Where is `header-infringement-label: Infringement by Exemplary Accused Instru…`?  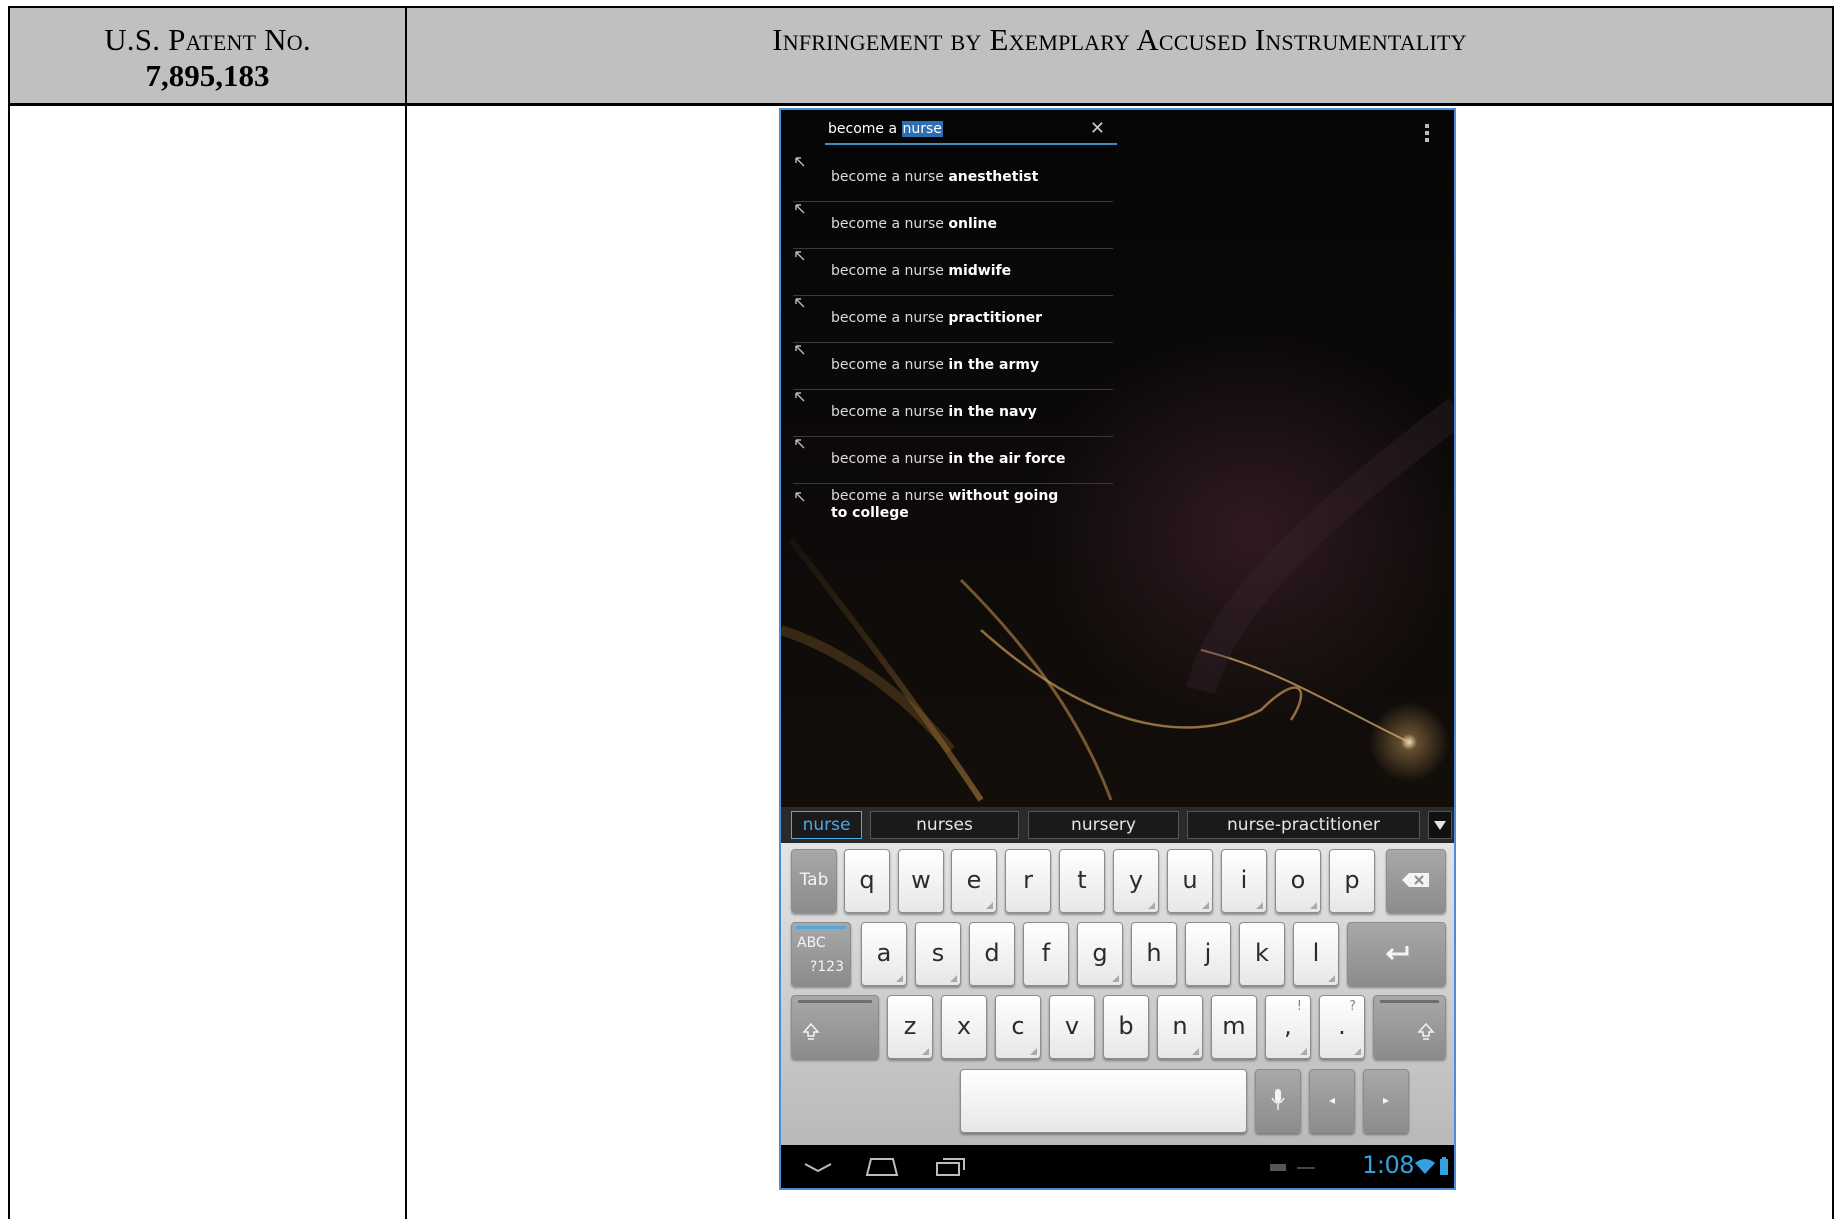 header-infringement-label: Infringement by Exemplary Accused Instru… is located at coordinates (1119, 39).